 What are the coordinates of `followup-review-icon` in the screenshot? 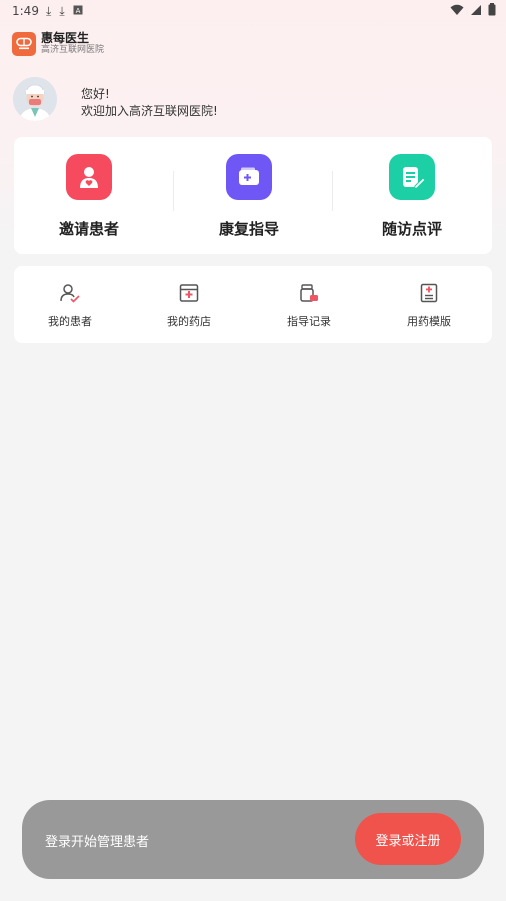 It's located at (412, 177).